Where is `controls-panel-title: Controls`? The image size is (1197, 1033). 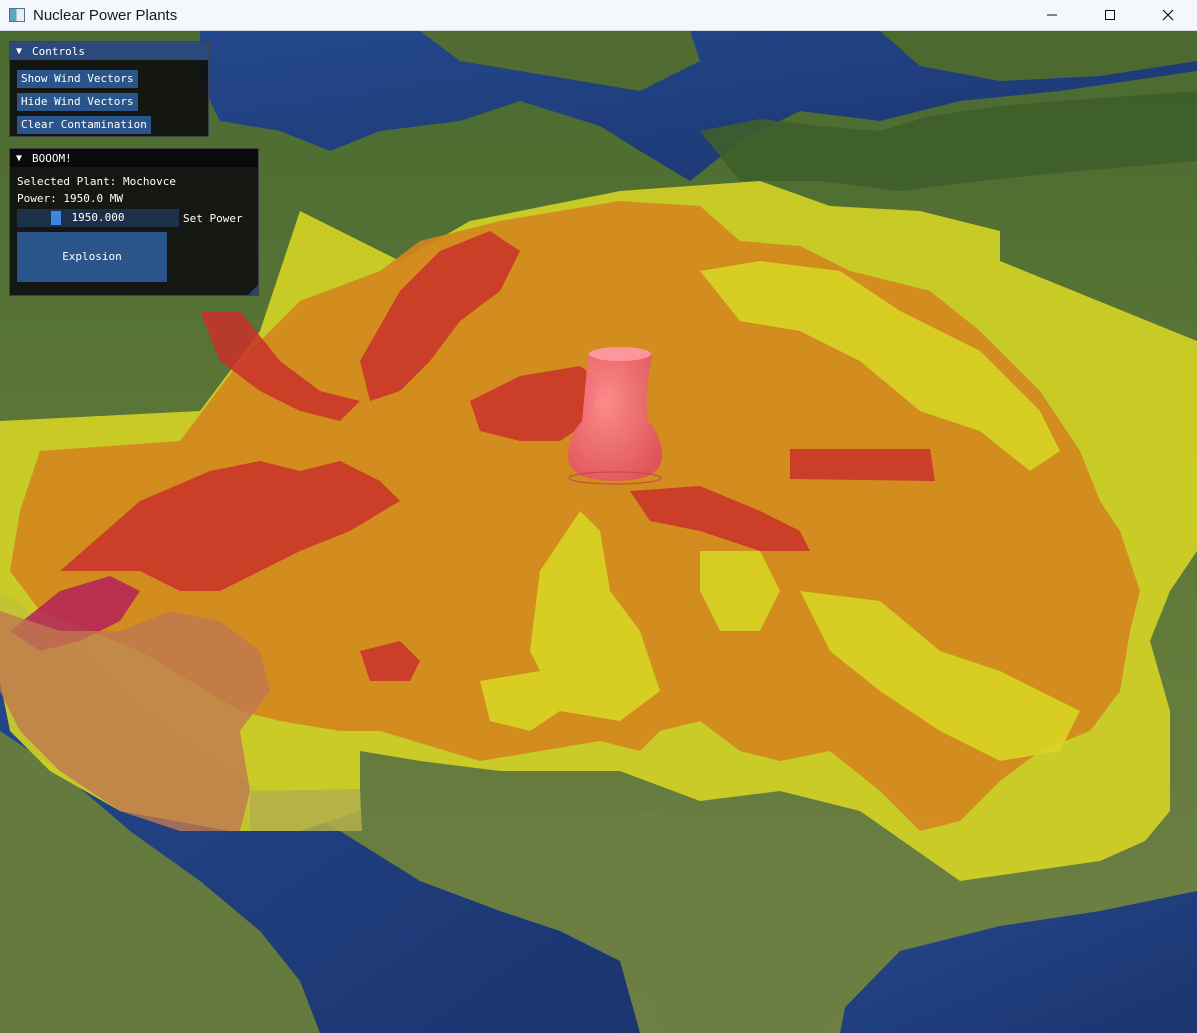 controls-panel-title: Controls is located at coordinates (59, 51).